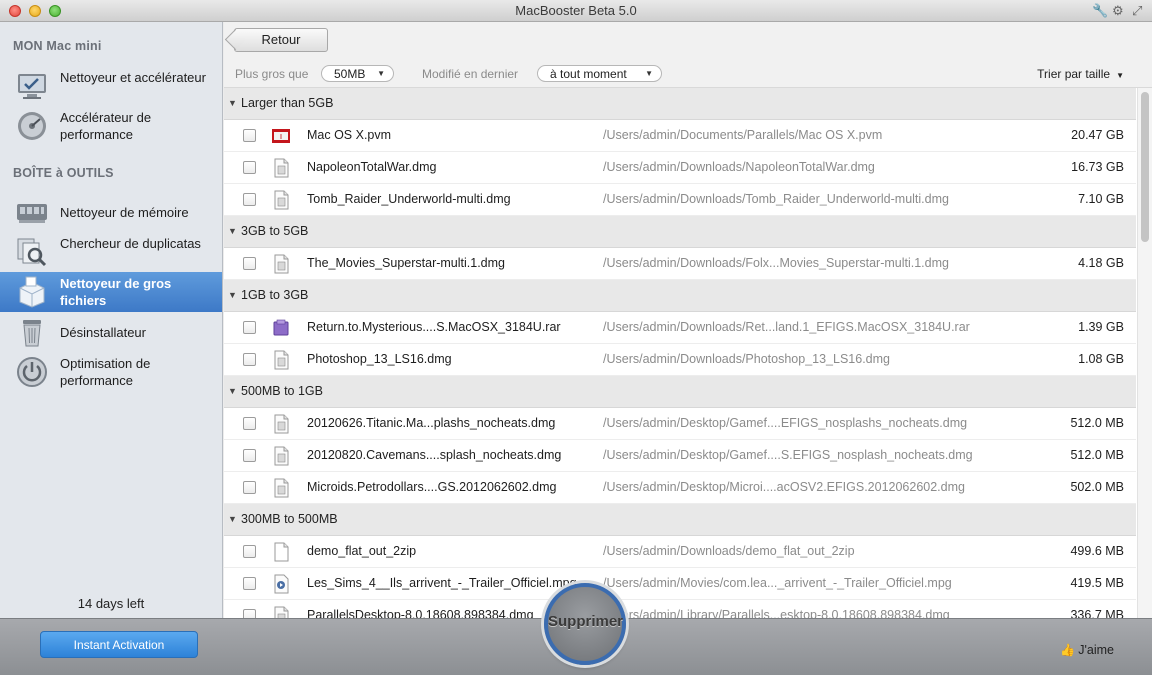 The height and width of the screenshot is (675, 1152). What do you see at coordinates (420, 613) in the screenshot?
I see `file-name: ParallelsDesktop-8.0.18608.898384.dmg` at bounding box center [420, 613].